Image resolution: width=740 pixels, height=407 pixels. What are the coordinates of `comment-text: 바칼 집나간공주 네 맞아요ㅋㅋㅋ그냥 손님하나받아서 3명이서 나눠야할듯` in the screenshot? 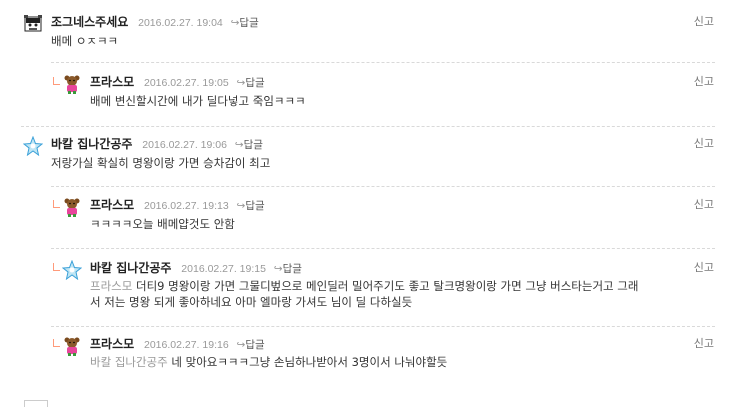 It's located at (268, 362).